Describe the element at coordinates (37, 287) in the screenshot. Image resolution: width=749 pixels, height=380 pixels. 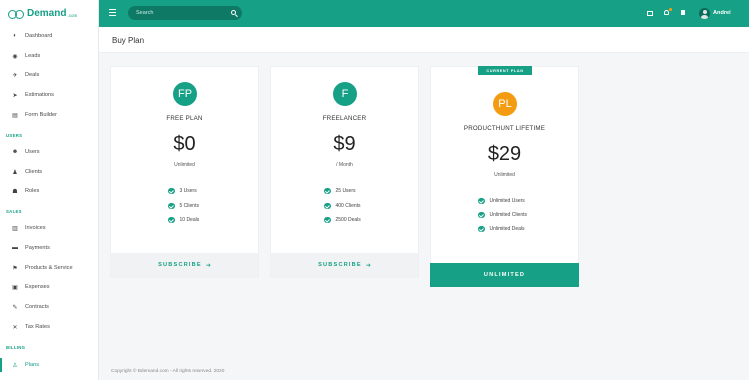
I see `sidebar-item-label: Expenses` at that location.